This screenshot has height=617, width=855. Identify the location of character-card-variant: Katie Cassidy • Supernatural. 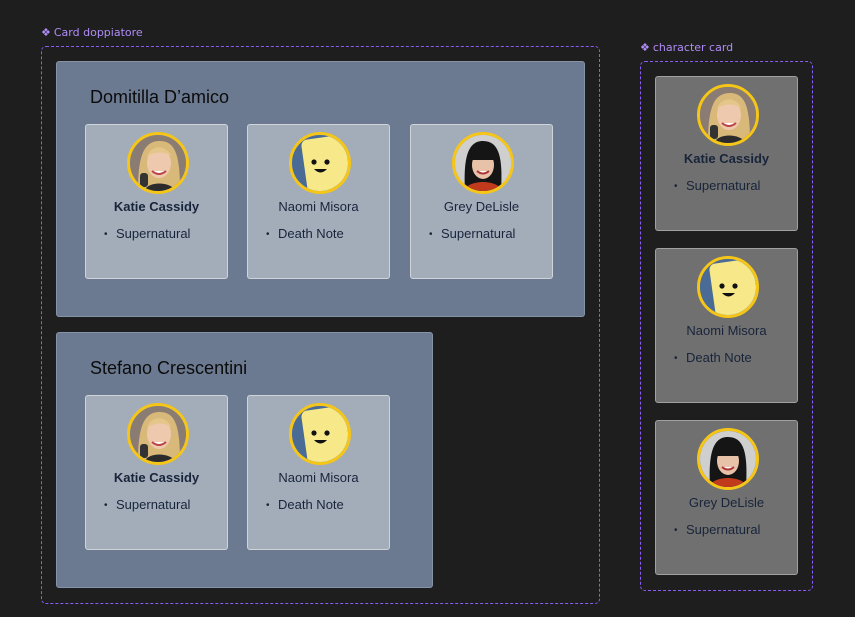
(726, 153).